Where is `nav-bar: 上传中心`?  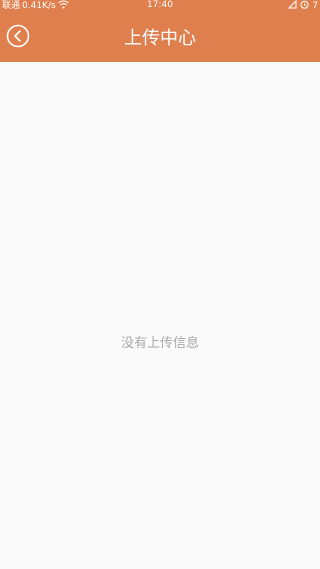
nav-bar: 上传中心 is located at coordinates (160, 38).